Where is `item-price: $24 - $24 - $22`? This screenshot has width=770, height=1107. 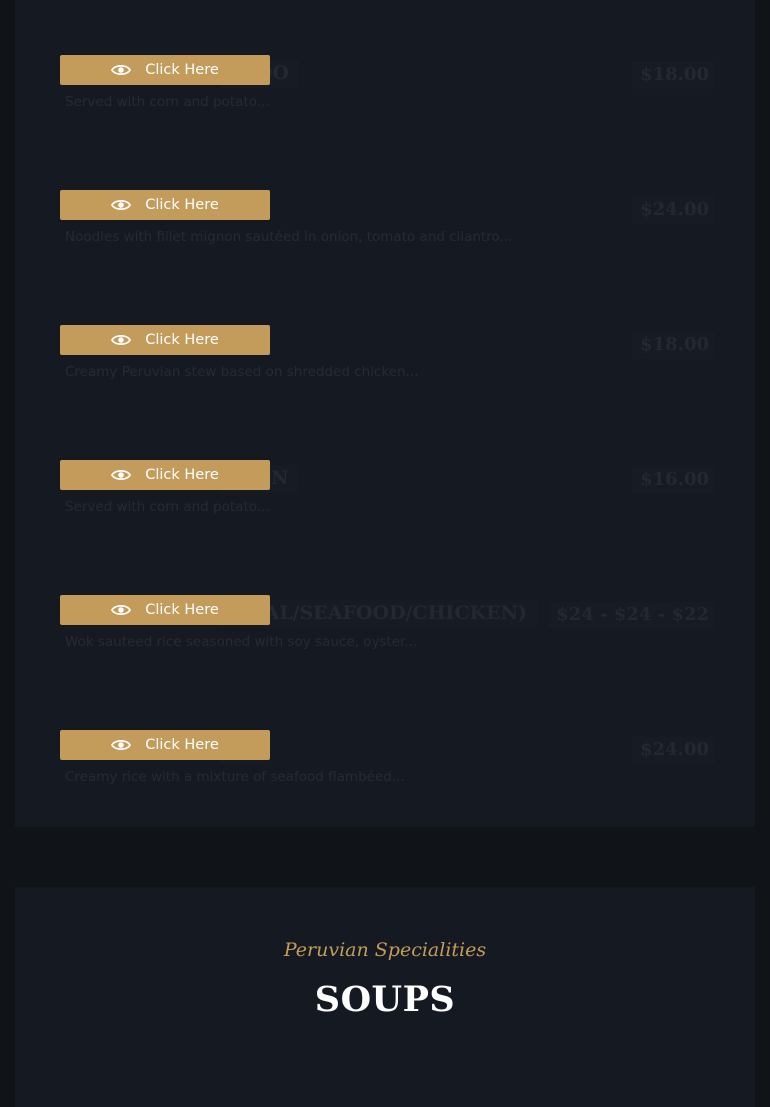
item-price: $24 - $24 - $22 is located at coordinates (631, 615).